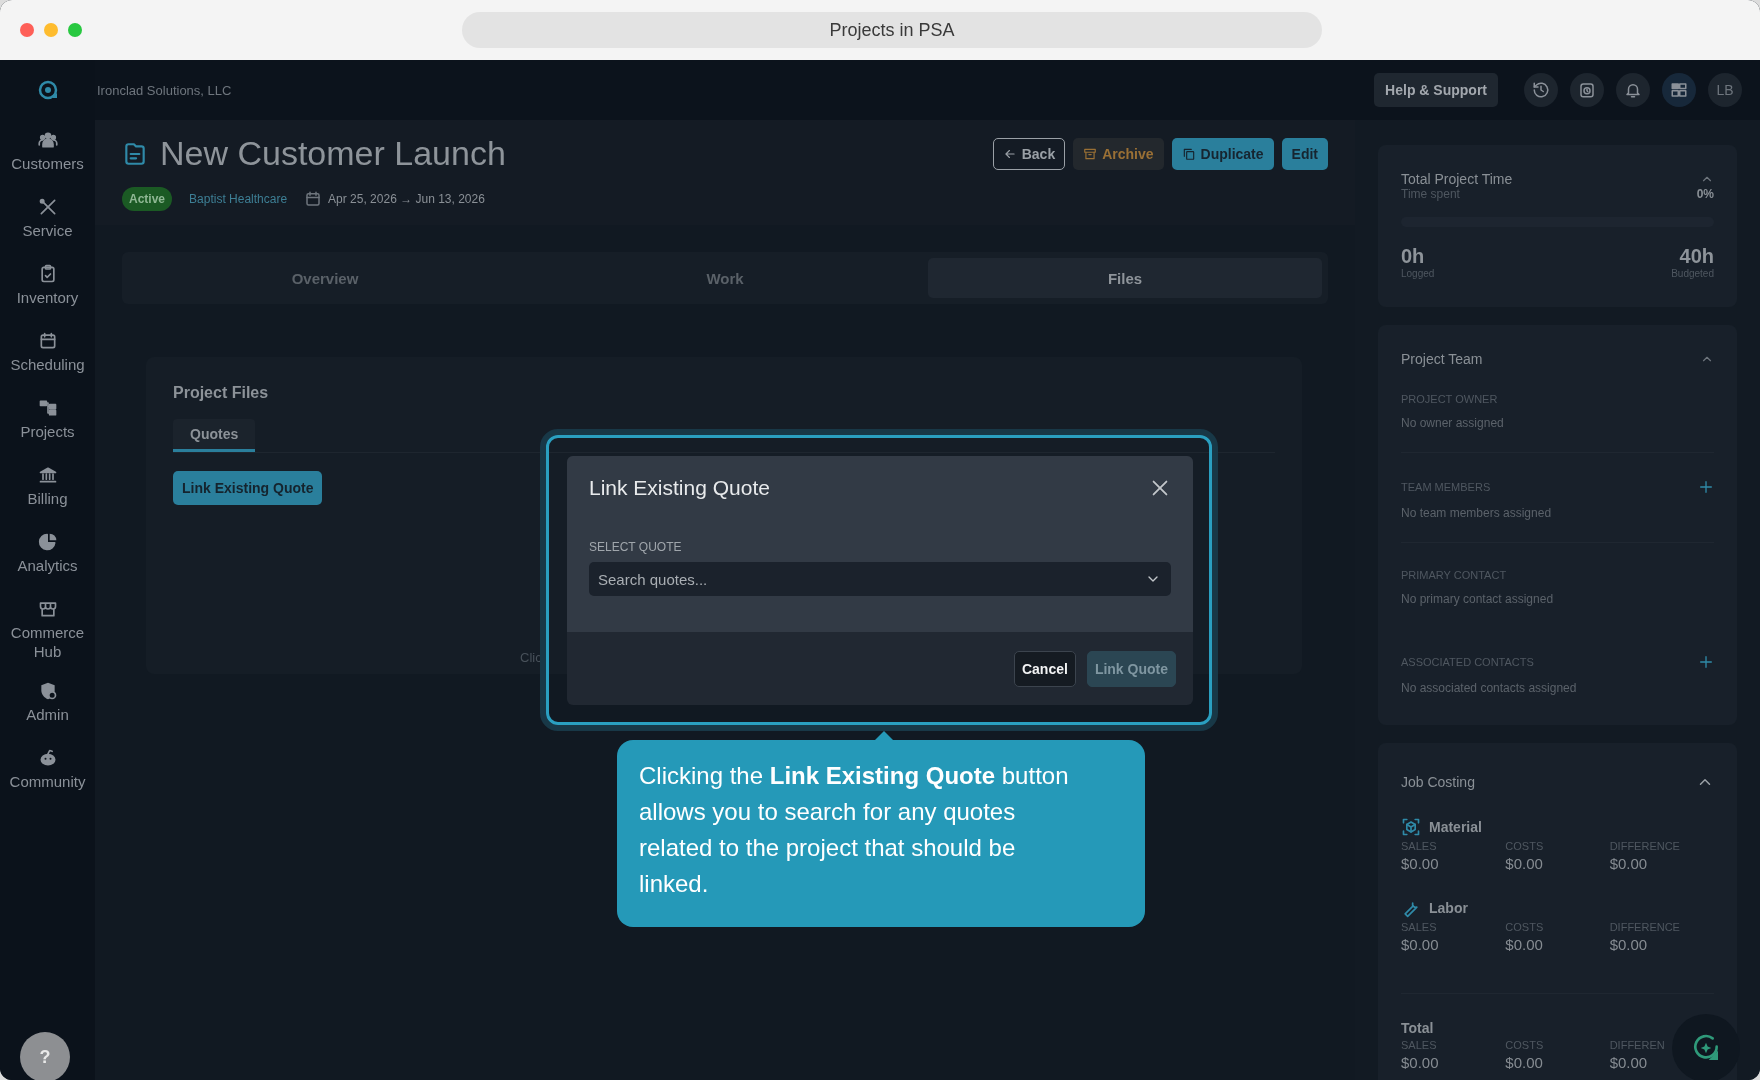 This screenshot has width=1760, height=1080. What do you see at coordinates (1044, 668) in the screenshot?
I see `cancel-button: Cancel` at bounding box center [1044, 668].